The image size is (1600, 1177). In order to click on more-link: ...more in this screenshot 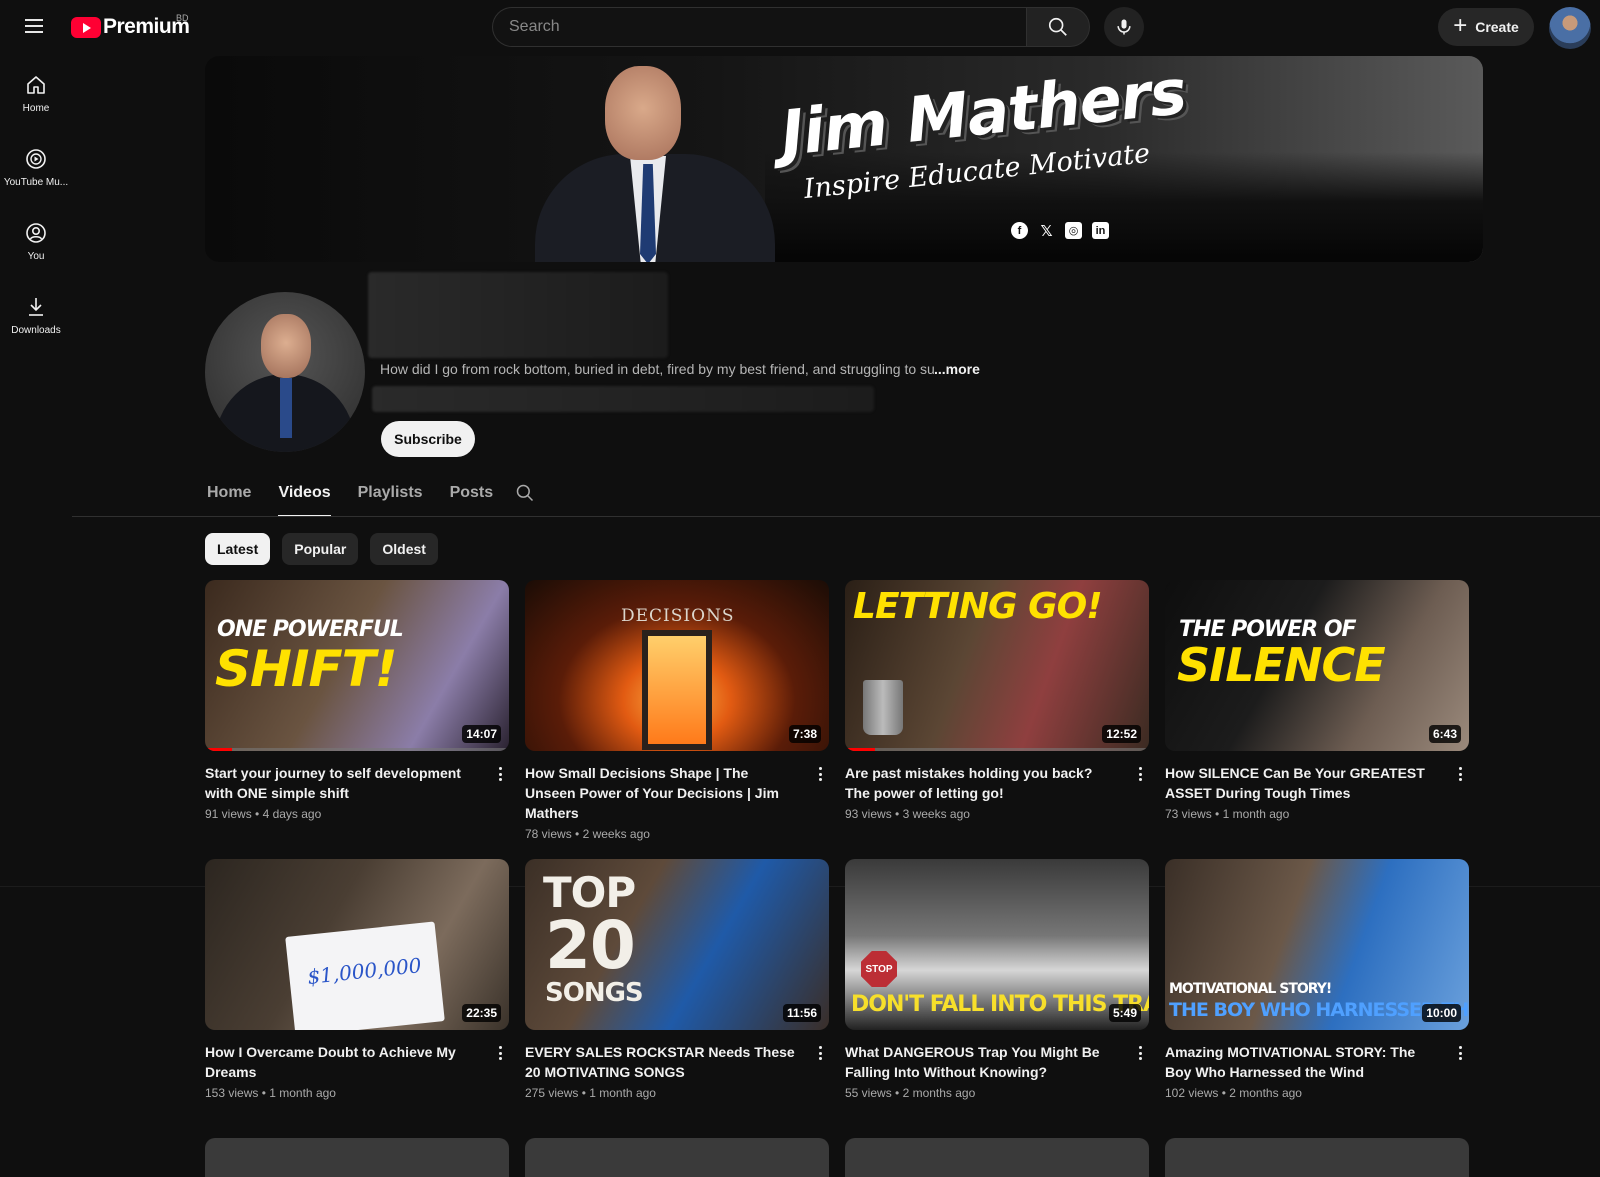, I will do `click(957, 369)`.